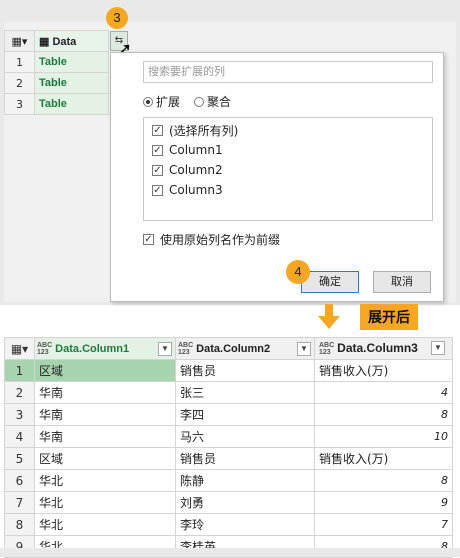 The width and height of the screenshot is (460, 558). What do you see at coordinates (329, 316) in the screenshot?
I see `down-arrow-icon` at bounding box center [329, 316].